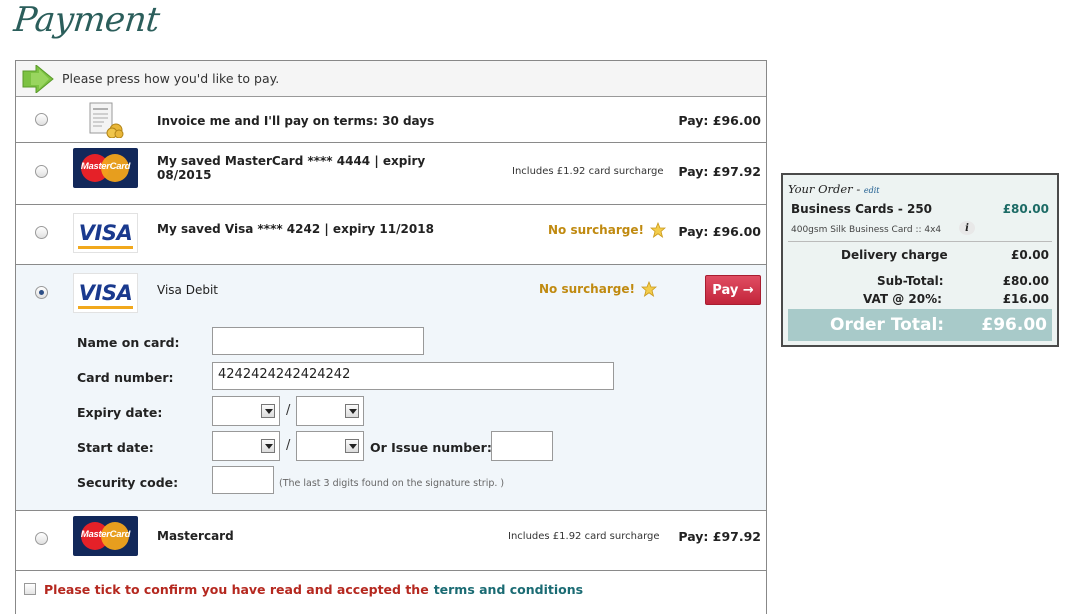 The image size is (1067, 614). I want to click on invoice-amount: Pay: £96.00, so click(719, 120).